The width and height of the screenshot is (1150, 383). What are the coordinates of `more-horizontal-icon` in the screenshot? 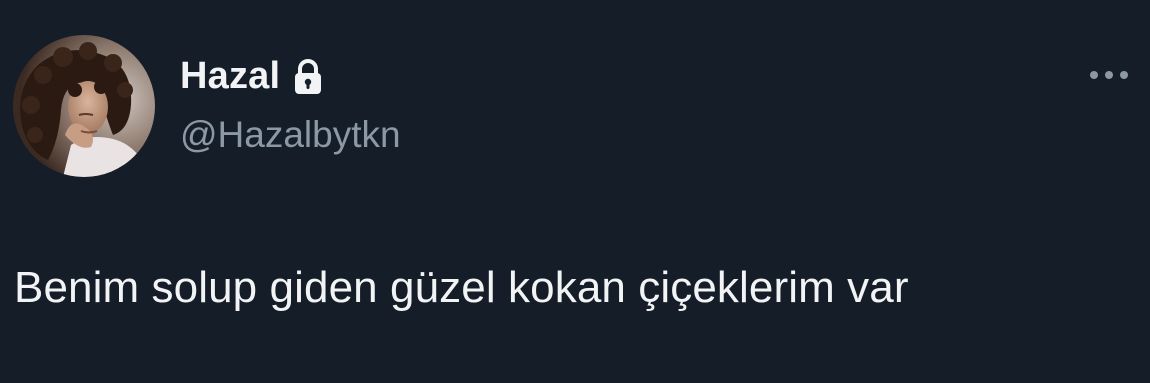 It's located at (1109, 75).